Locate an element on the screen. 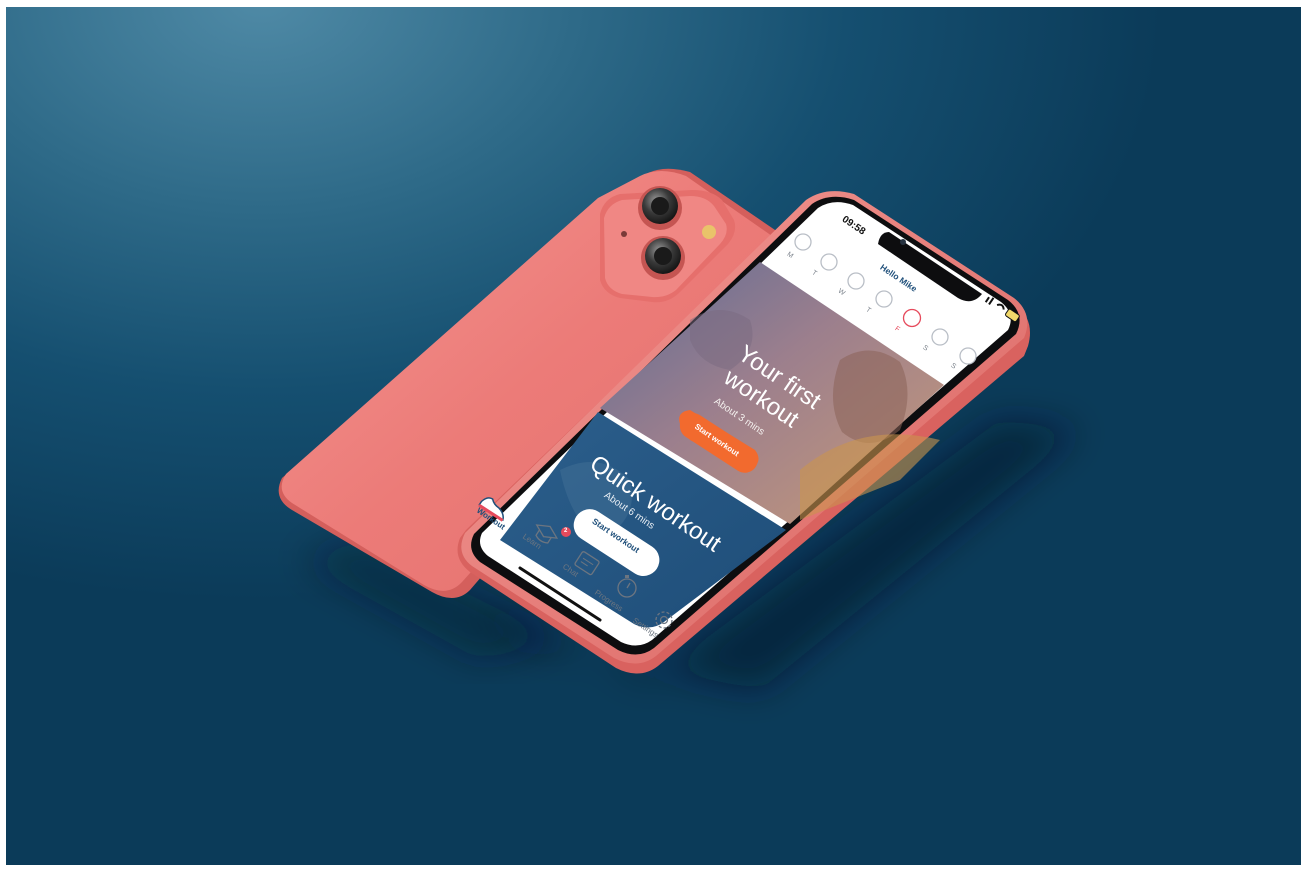  tab-settings: Settings is located at coordinates (645, 628).